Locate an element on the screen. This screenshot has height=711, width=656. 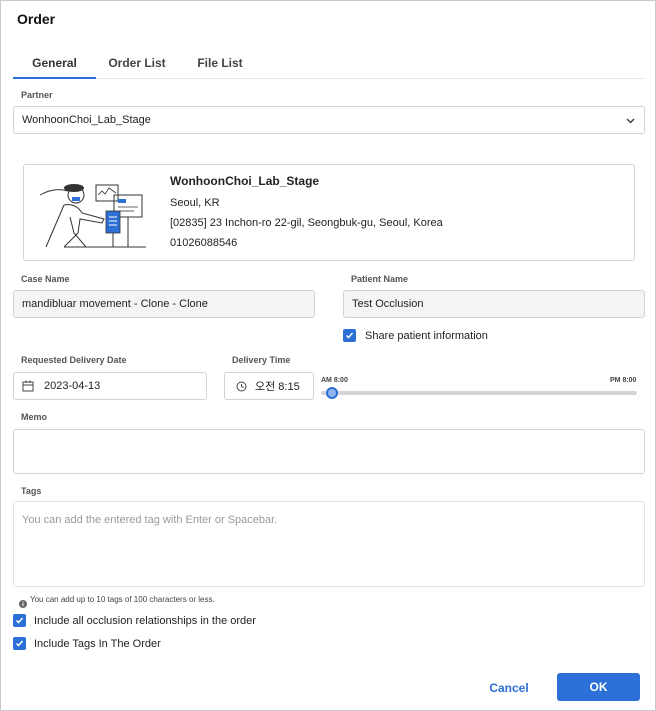
chevron-down-icon is located at coordinates (630, 122).